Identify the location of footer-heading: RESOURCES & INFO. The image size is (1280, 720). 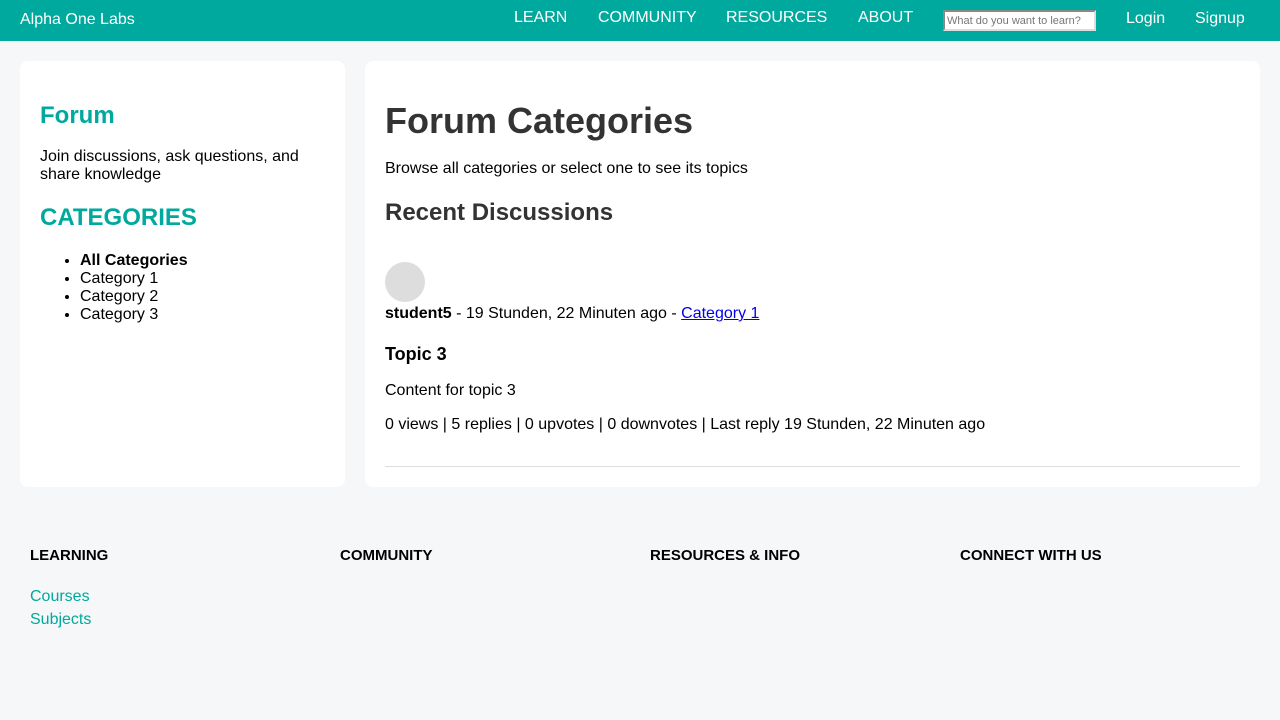
(725, 555).